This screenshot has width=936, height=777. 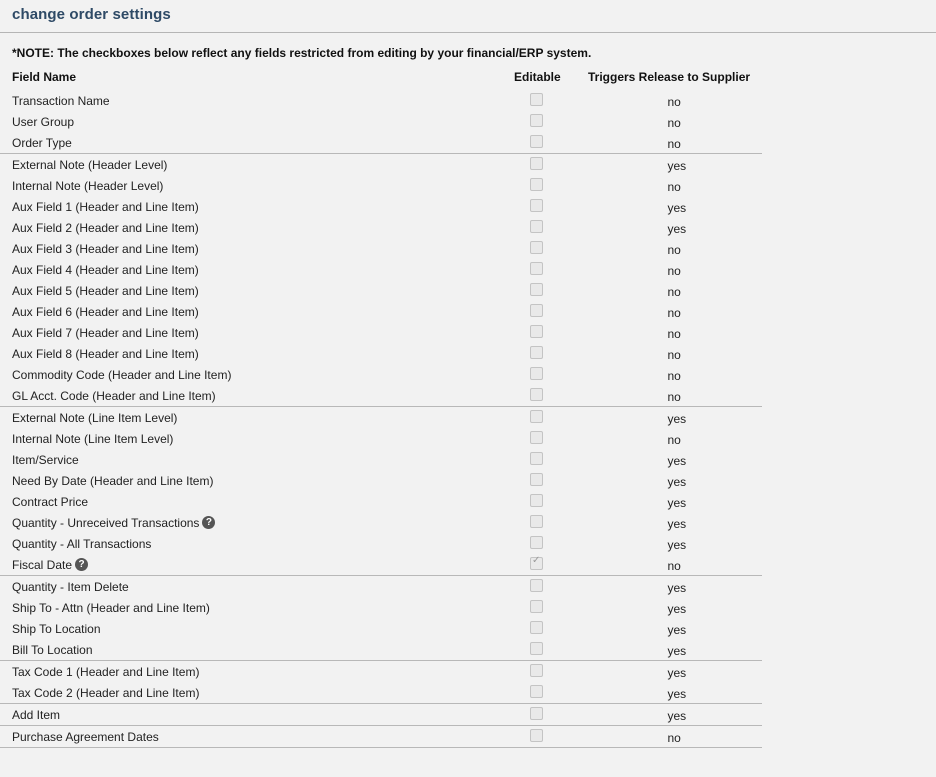 What do you see at coordinates (92, 439) in the screenshot?
I see `field-name: Internal Note (Line Item Level)` at bounding box center [92, 439].